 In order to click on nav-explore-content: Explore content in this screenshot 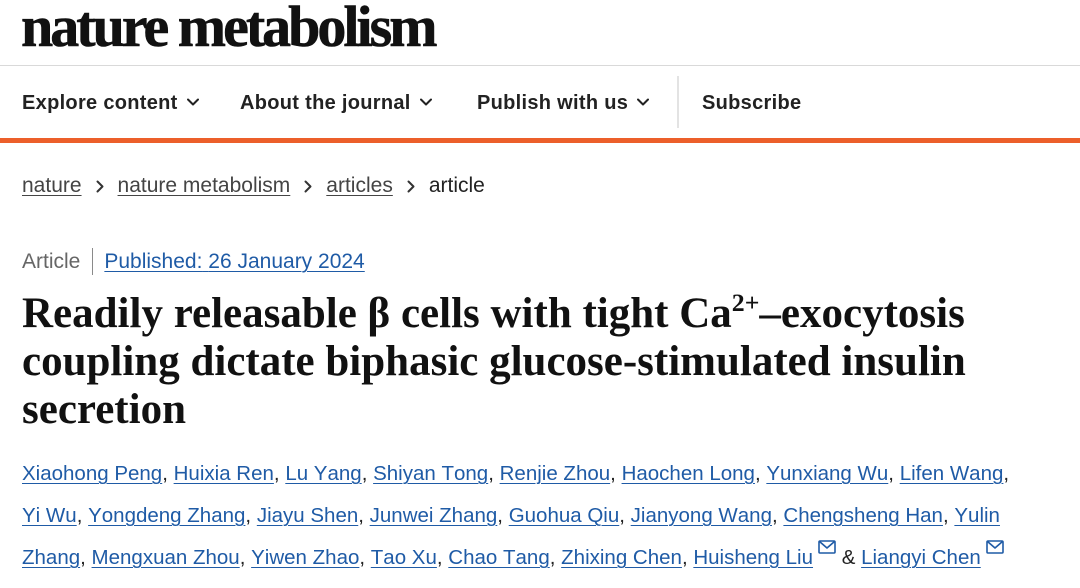, I will do `click(110, 103)`.